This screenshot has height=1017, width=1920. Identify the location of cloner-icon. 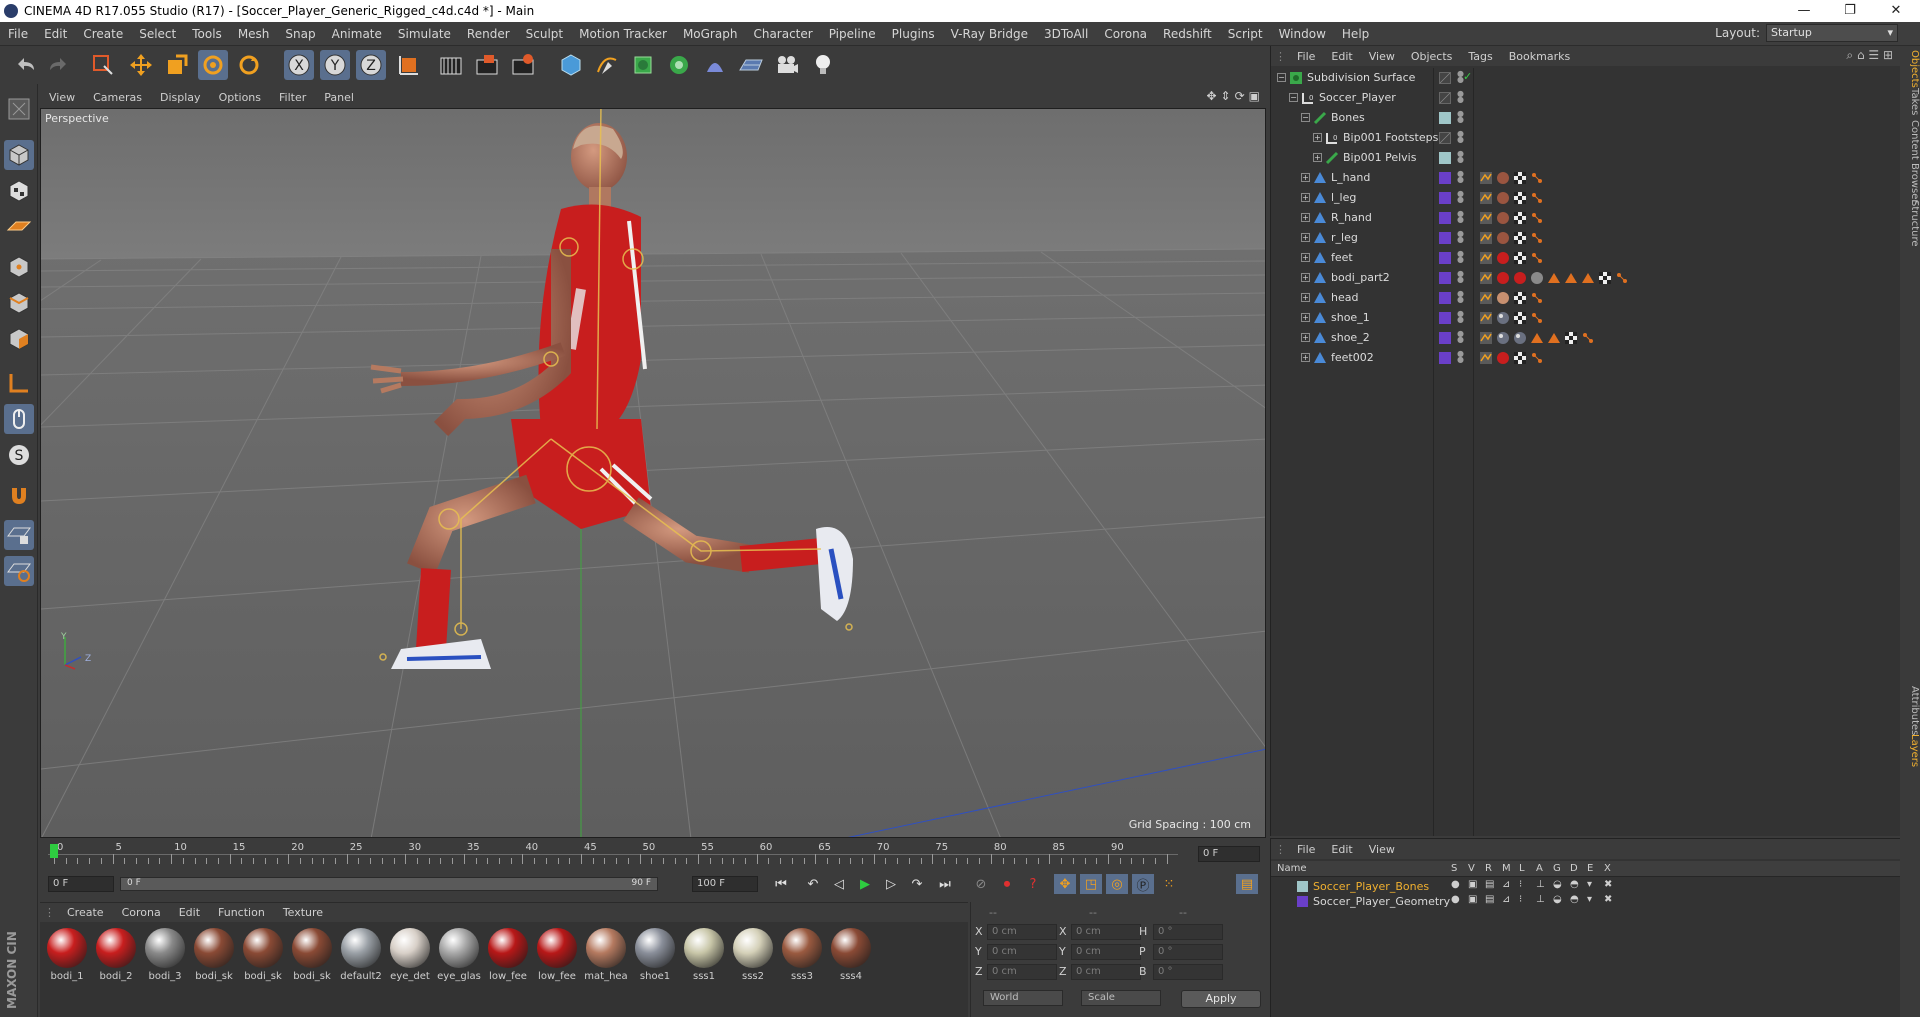
(679, 65).